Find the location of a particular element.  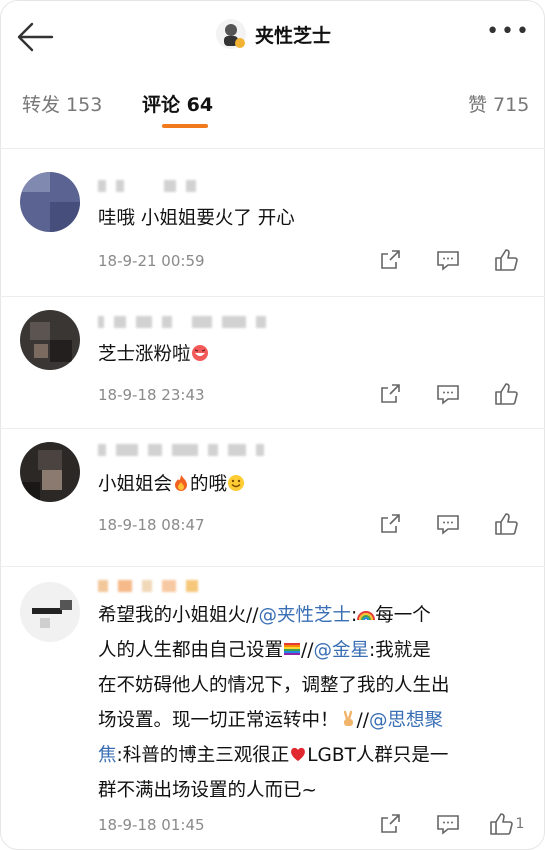

like-button: 1 is located at coordinates (506, 824).